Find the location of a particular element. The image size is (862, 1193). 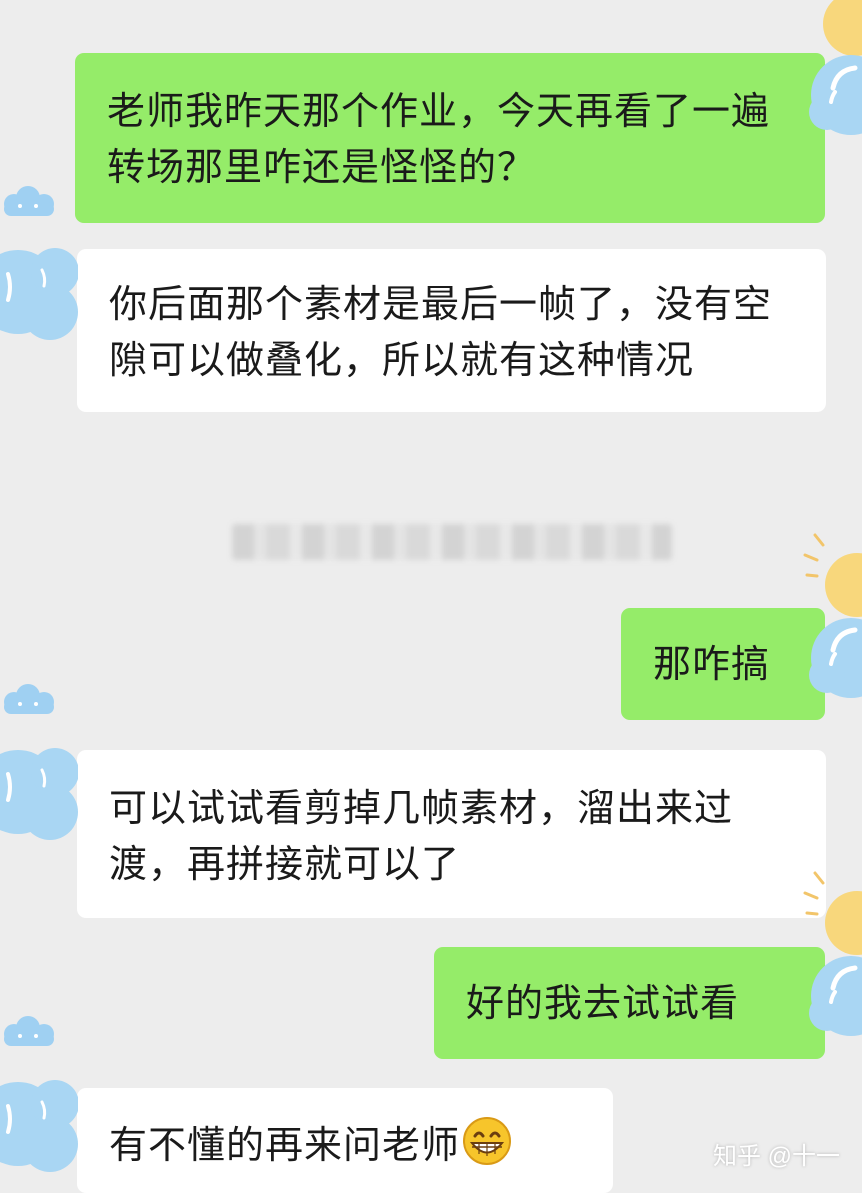

message-bubble-received: 有不懂的再来问老师 is located at coordinates (345, 1140).